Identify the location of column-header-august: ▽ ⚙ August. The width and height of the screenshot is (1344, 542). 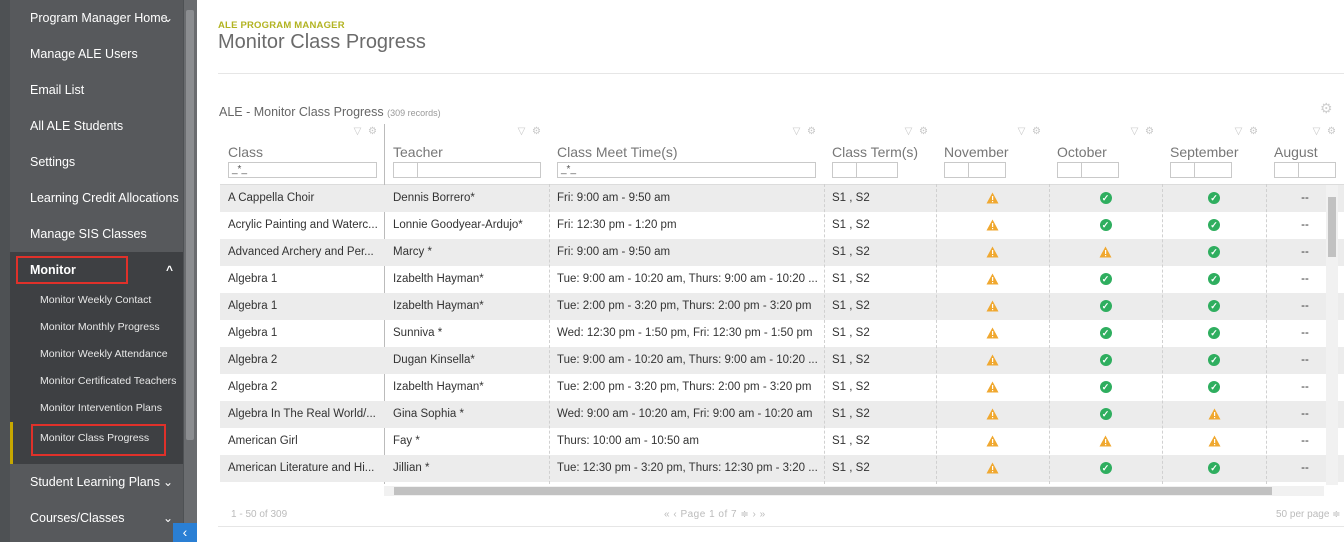
(1305, 154).